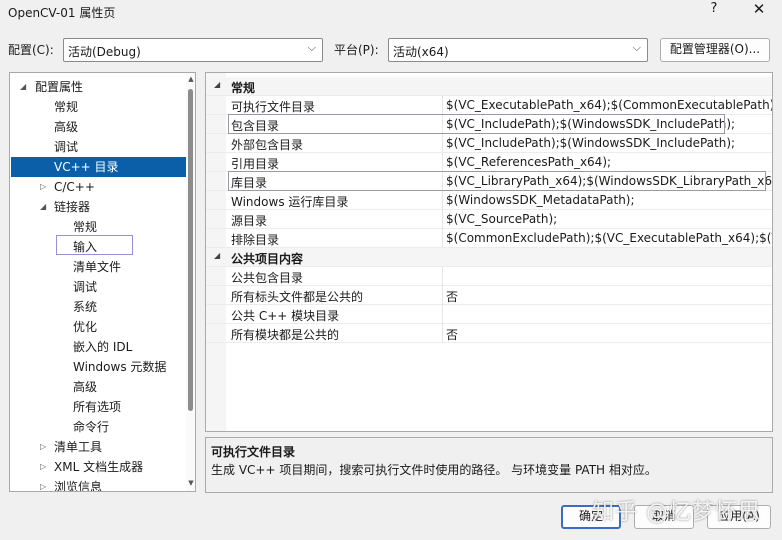 The image size is (782, 540). What do you see at coordinates (72, 207) in the screenshot?
I see `tree-item-label: 链接器` at bounding box center [72, 207].